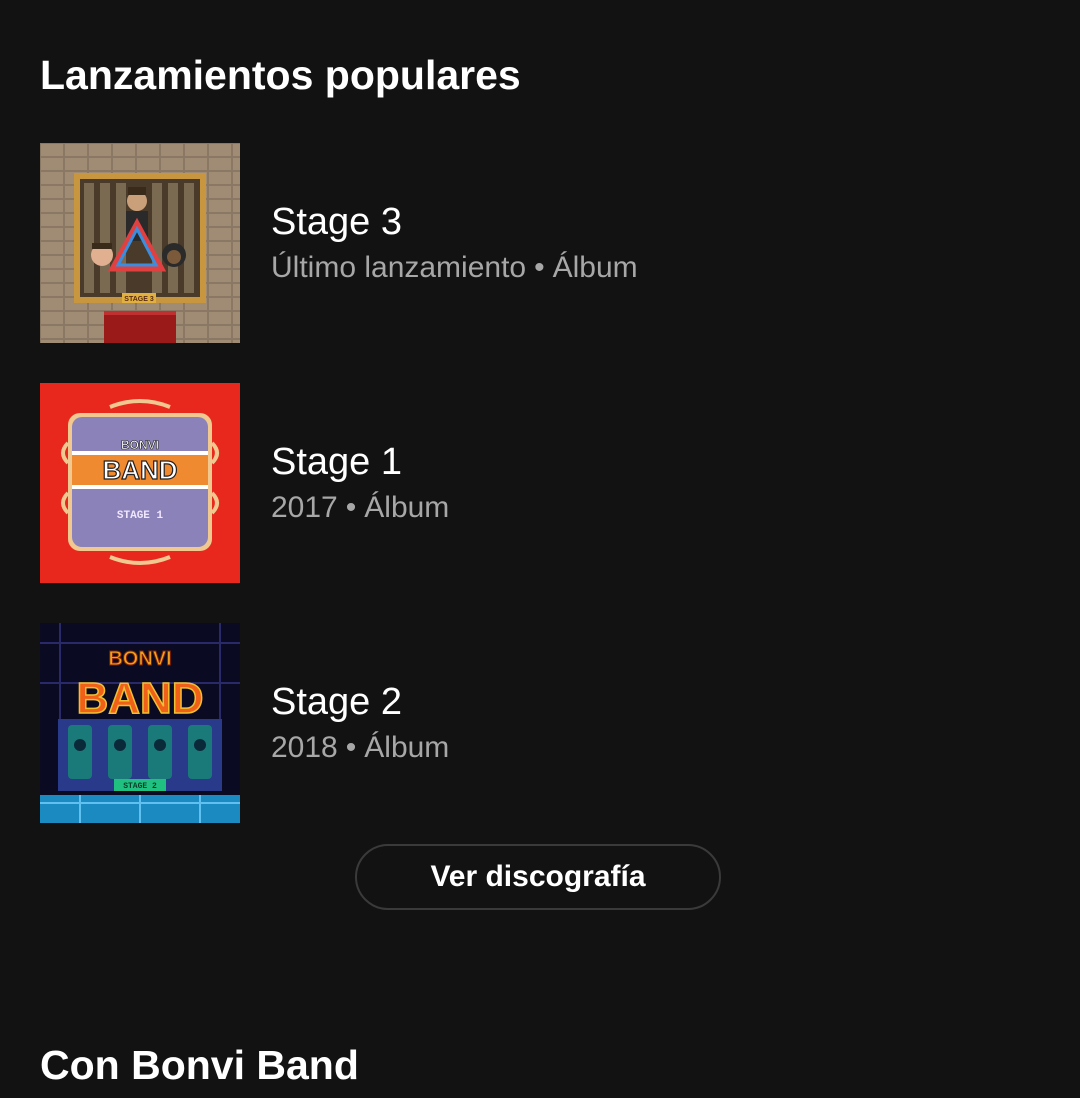 The image size is (1080, 1098). I want to click on release-subtitle-year: 2017, so click(304, 507).